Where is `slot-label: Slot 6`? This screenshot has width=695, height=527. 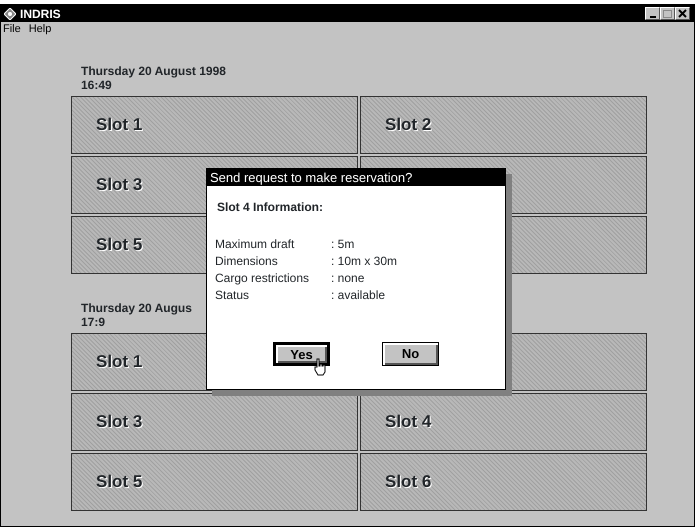
slot-label: Slot 6 is located at coordinates (408, 482).